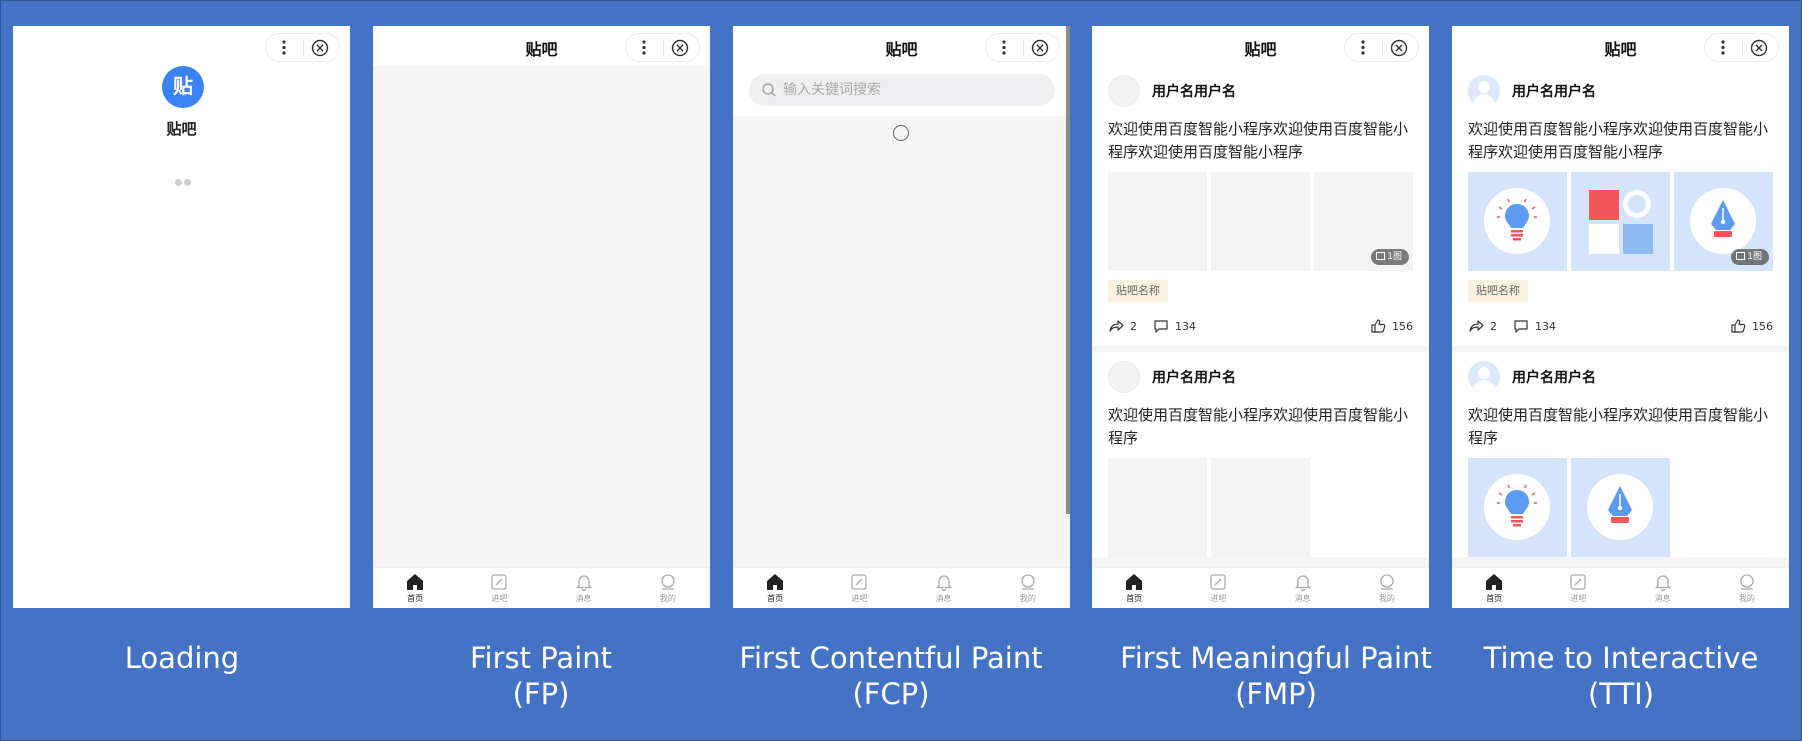 The width and height of the screenshot is (1802, 741). Describe the element at coordinates (1618, 140) in the screenshot. I see `post-text: 欢迎使用百度智能小程序欢迎使用百度智能小程序欢迎使用百度智能小程序` at that location.